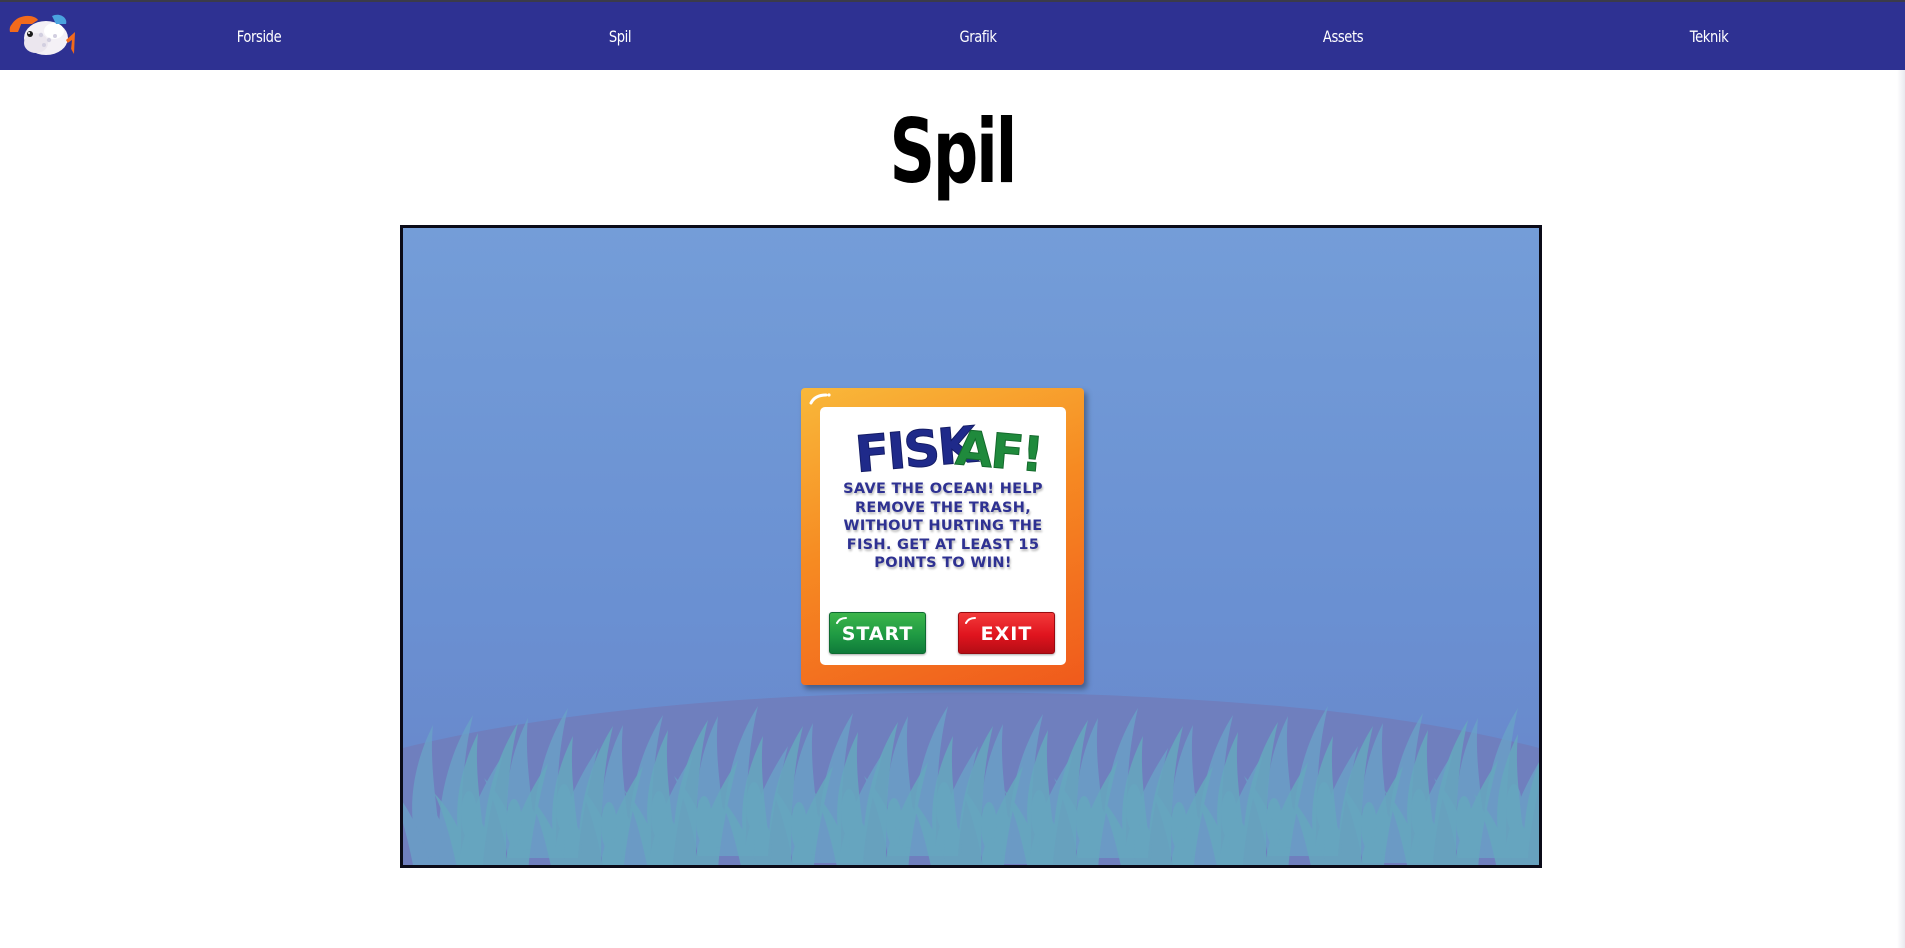 Image resolution: width=1905 pixels, height=948 pixels. Describe the element at coordinates (1343, 37) in the screenshot. I see `nav-link-assets: Assets` at that location.